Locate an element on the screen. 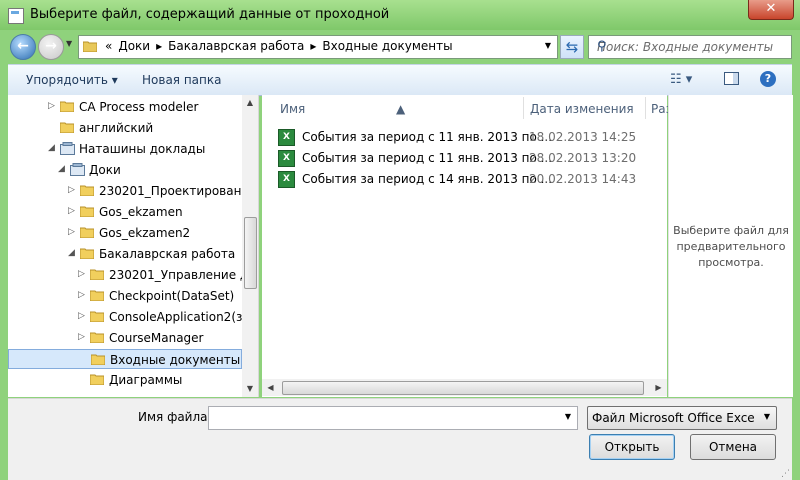 The image size is (800, 480). refresh-button: ⇆ is located at coordinates (572, 47).